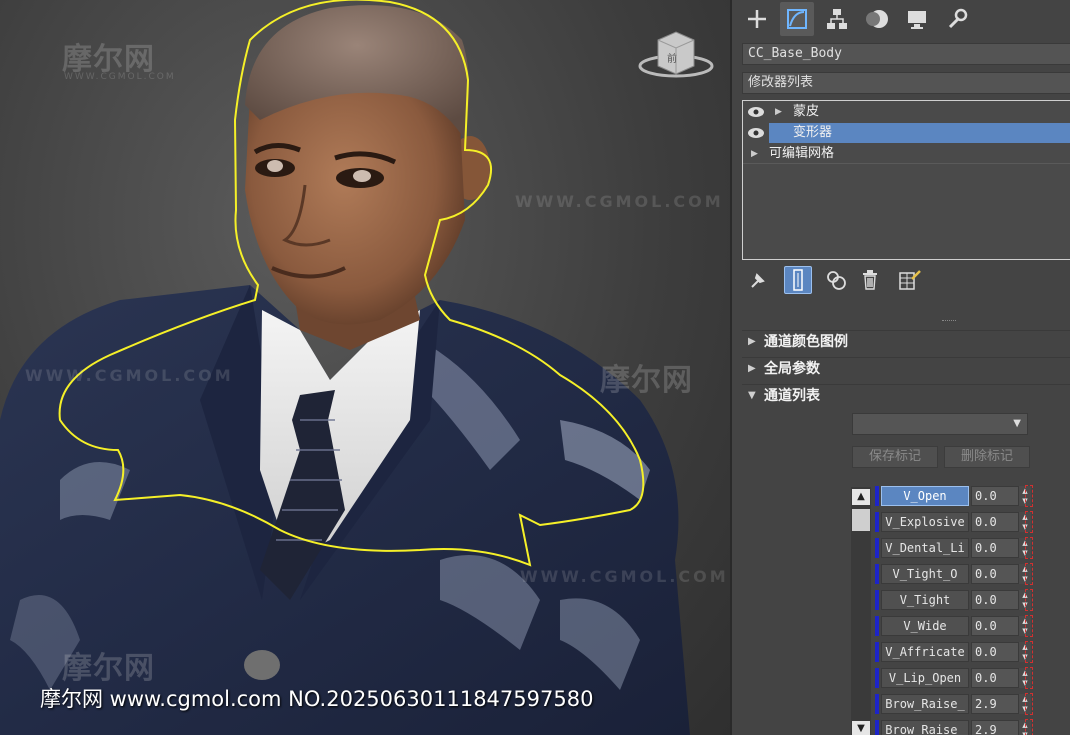 This screenshot has height=735, width=1070. I want to click on channel-row: V_Tight_O 0.0 ▲ ▼, so click(955, 574).